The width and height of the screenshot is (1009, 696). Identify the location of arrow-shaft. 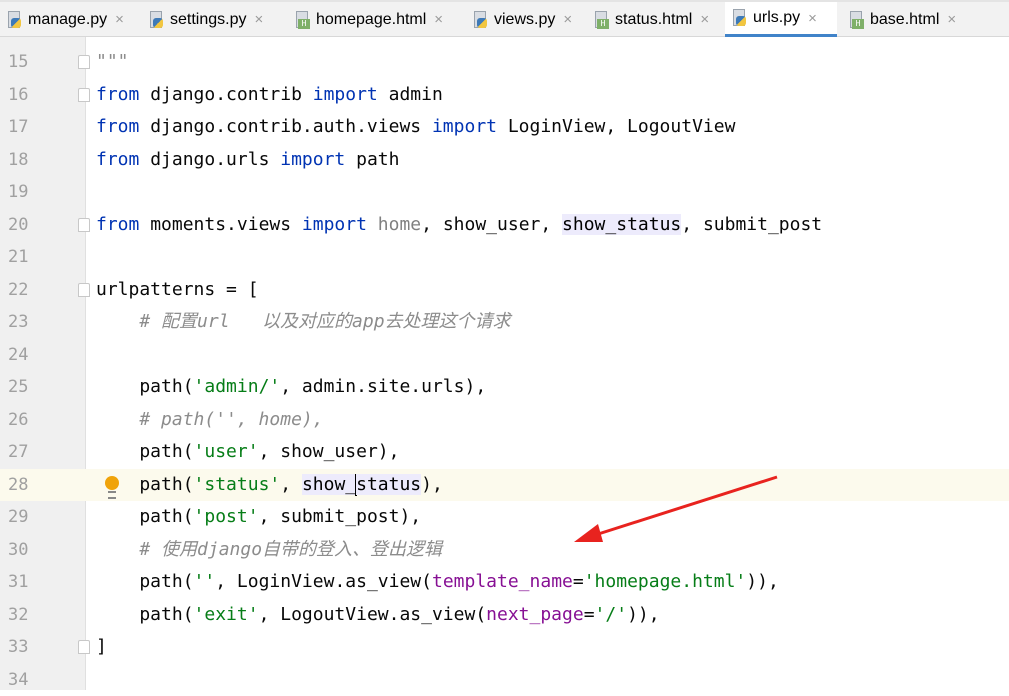
(684, 506).